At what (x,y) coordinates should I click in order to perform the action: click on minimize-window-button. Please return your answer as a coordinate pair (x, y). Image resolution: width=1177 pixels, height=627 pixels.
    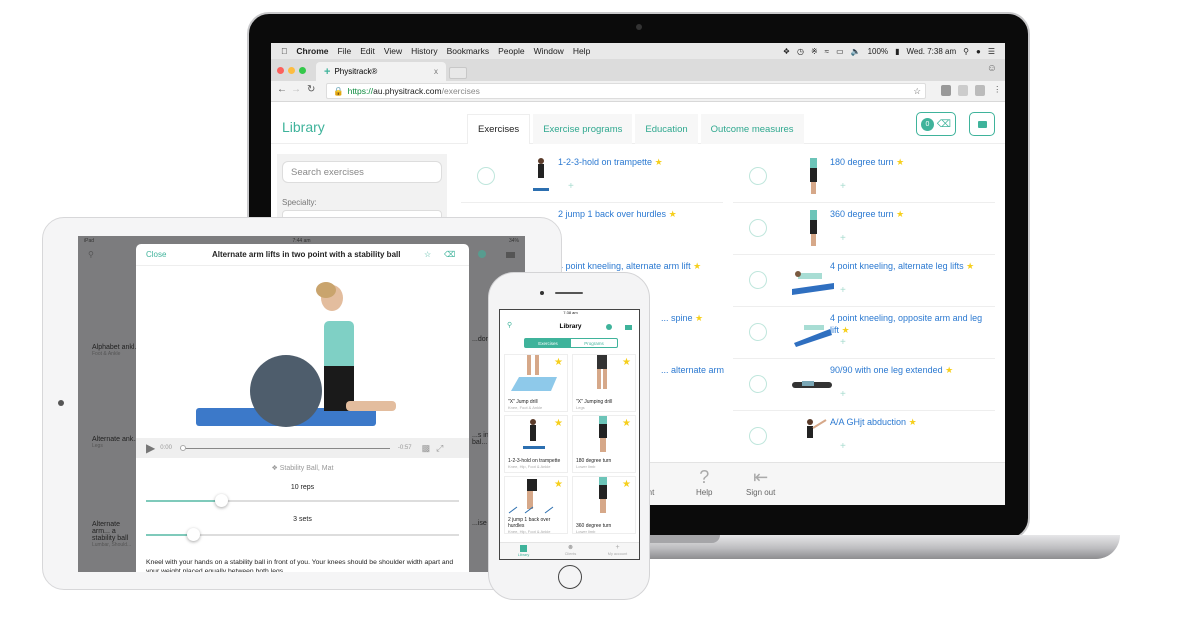
    Looking at the image, I should click on (291, 70).